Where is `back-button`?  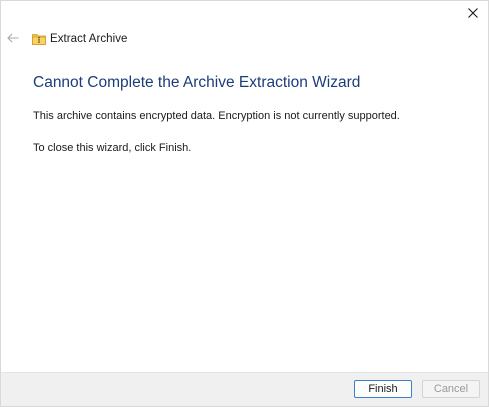
back-button is located at coordinates (13, 38).